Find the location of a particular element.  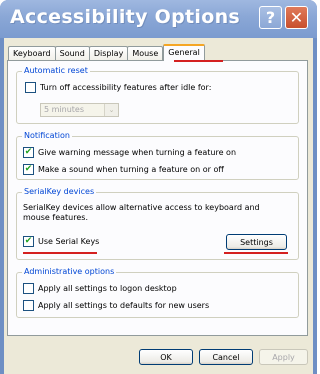

warning-message-checkbox: ✔ is located at coordinates (28, 152).